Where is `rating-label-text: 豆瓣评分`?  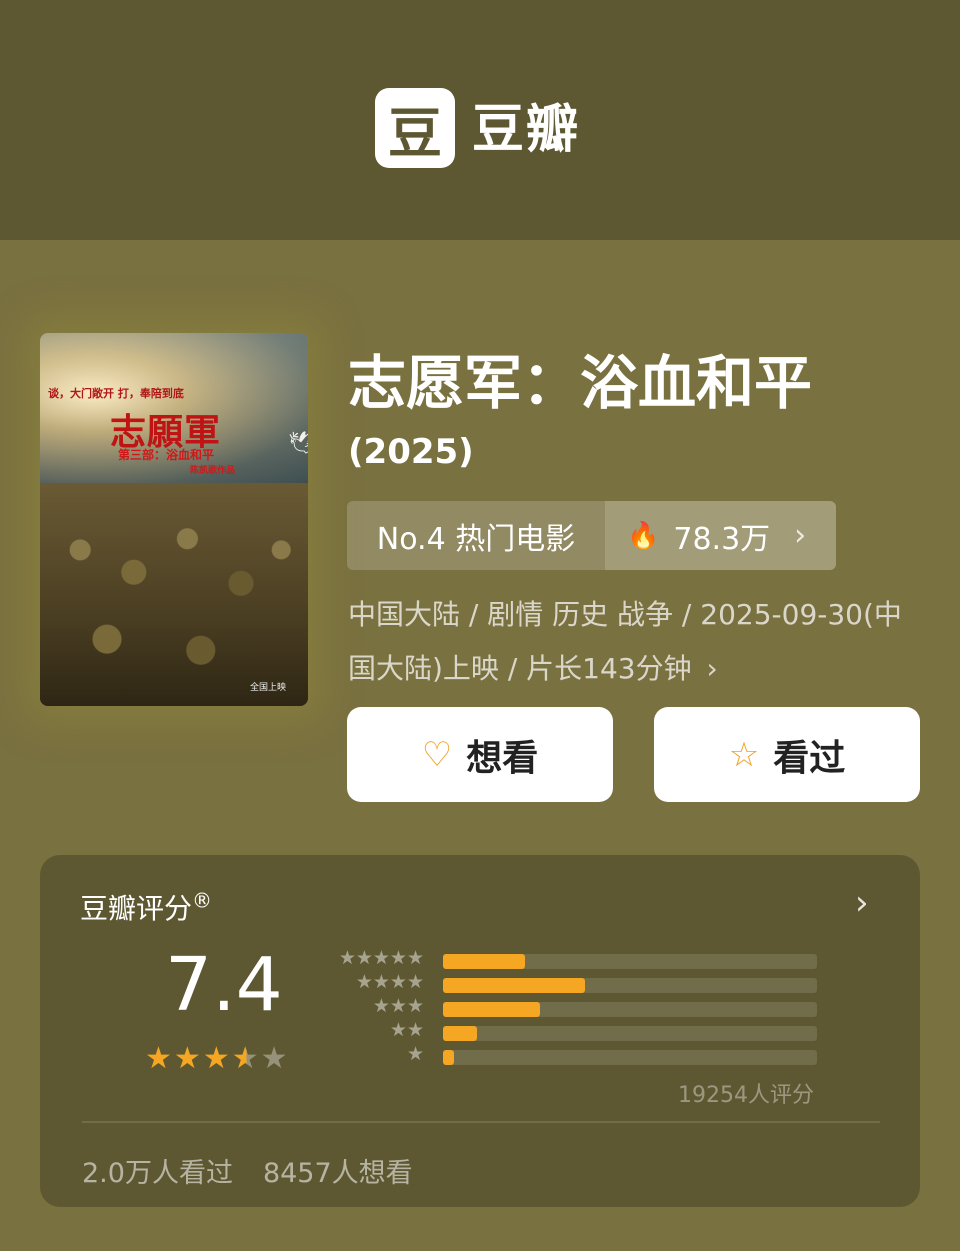 rating-label-text: 豆瓣评分 is located at coordinates (136, 908).